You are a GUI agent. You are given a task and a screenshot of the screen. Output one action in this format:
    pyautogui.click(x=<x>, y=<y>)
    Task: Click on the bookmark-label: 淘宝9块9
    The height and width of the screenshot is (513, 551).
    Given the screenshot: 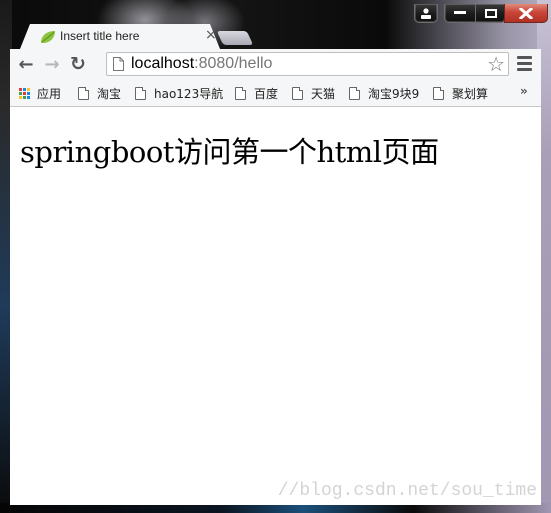 What is the action you would take?
    pyautogui.click(x=394, y=94)
    